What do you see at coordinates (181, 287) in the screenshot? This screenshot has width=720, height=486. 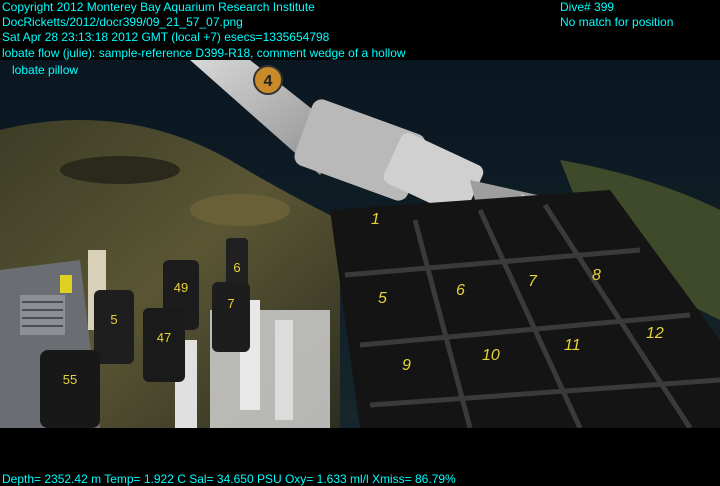 I see `push-core-label: 49` at bounding box center [181, 287].